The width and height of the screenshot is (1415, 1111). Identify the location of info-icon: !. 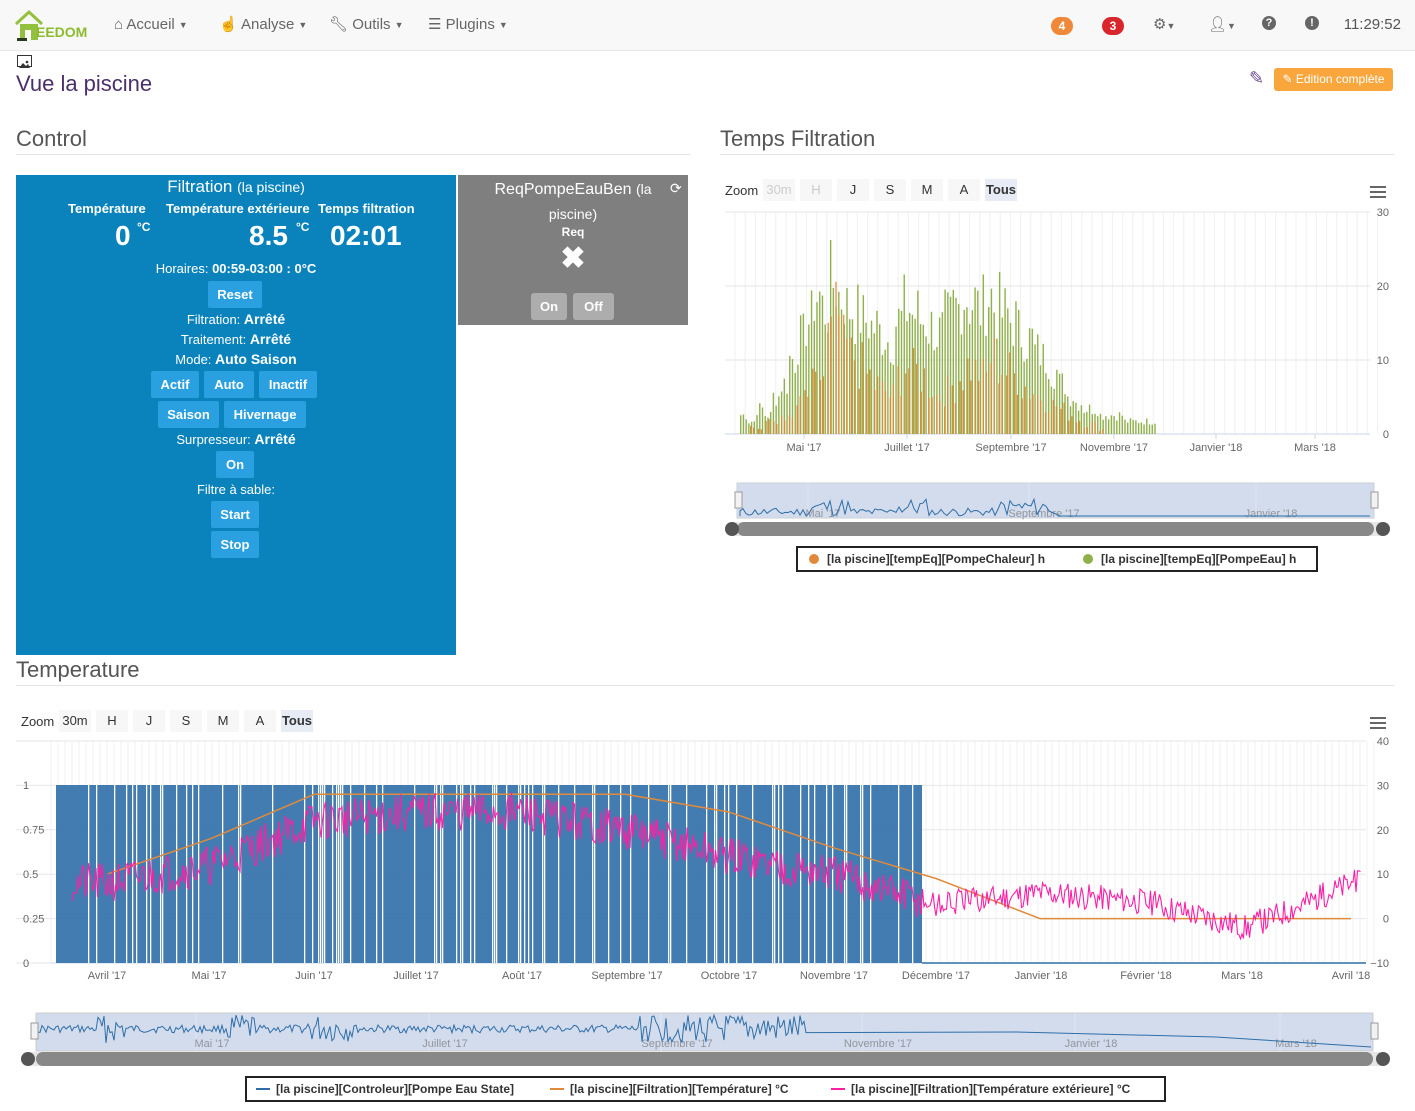
(1312, 23).